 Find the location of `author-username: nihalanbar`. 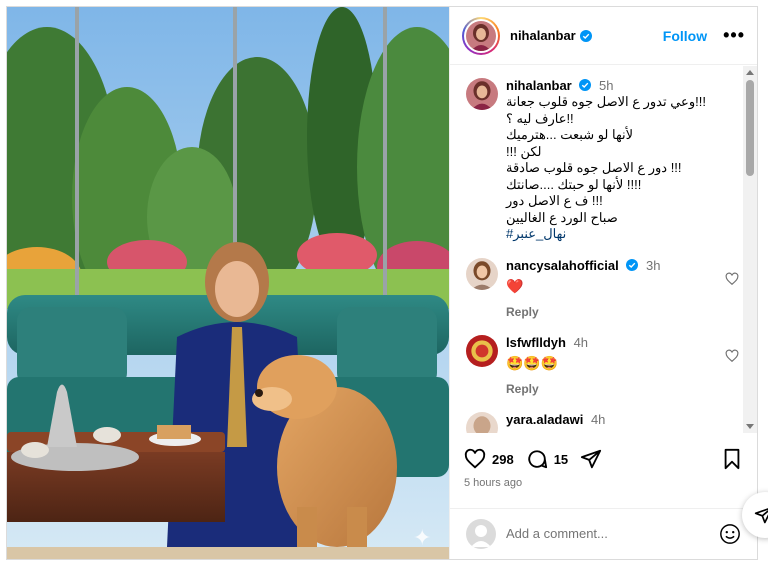

author-username: nihalanbar is located at coordinates (543, 35).